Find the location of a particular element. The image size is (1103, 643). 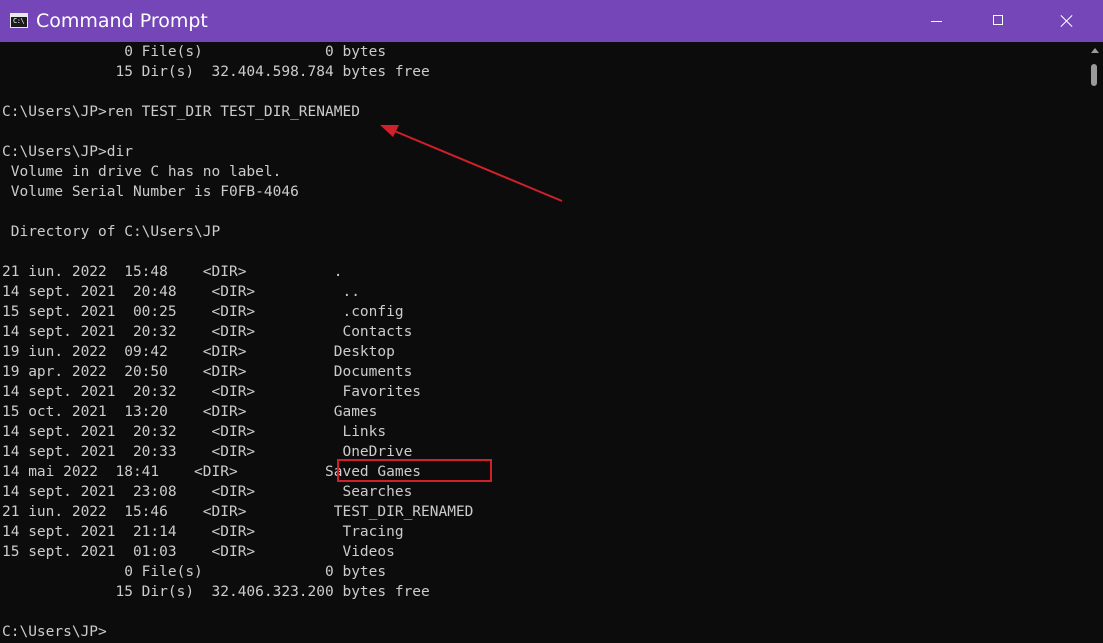

close-button is located at coordinates (1066, 21).